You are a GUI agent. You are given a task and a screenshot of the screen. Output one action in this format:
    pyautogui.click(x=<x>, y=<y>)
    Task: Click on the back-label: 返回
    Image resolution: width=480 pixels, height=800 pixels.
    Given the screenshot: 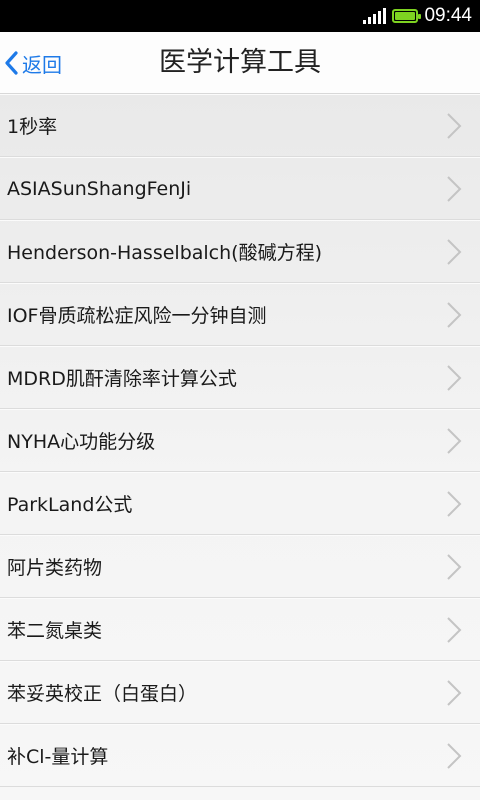 What is the action you would take?
    pyautogui.click(x=42, y=64)
    